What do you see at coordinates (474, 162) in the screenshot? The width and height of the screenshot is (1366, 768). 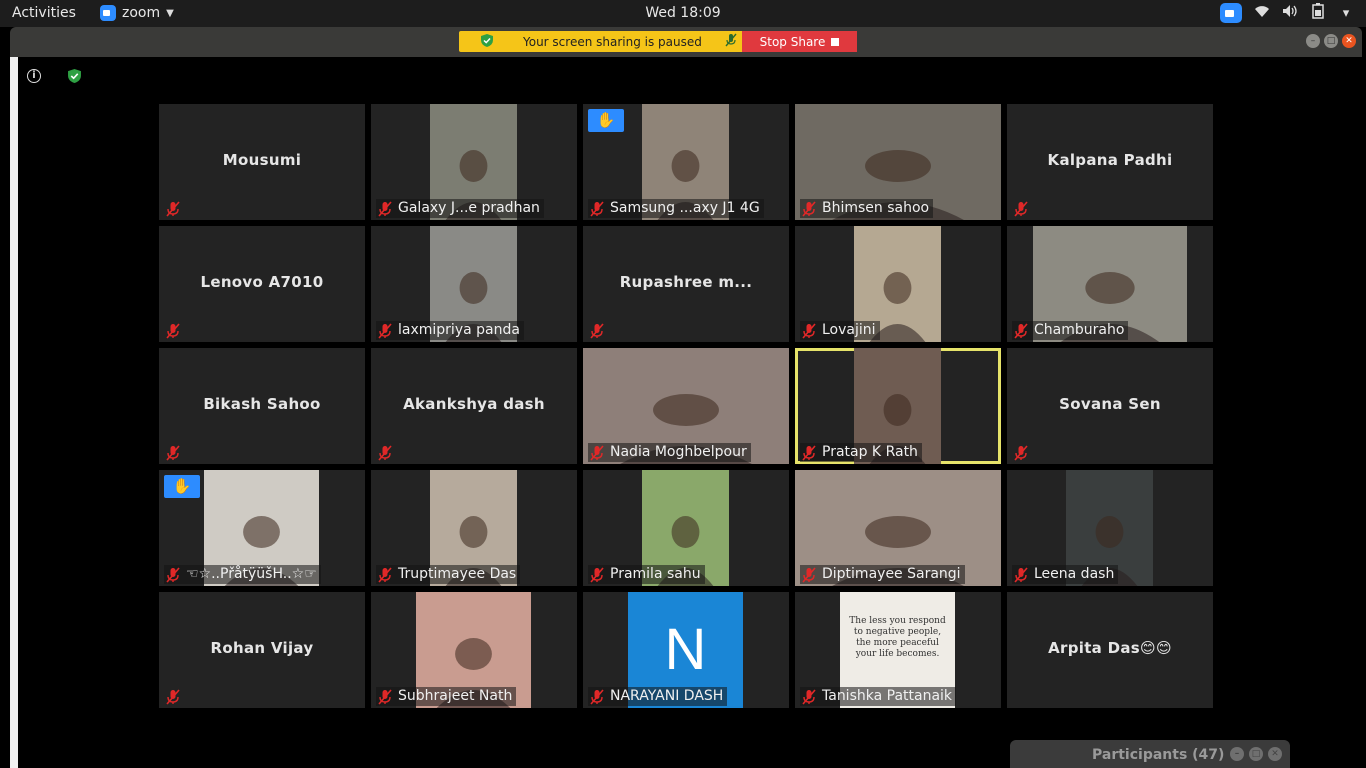 I see `participant-tile: Galaxy J...e pradhan` at bounding box center [474, 162].